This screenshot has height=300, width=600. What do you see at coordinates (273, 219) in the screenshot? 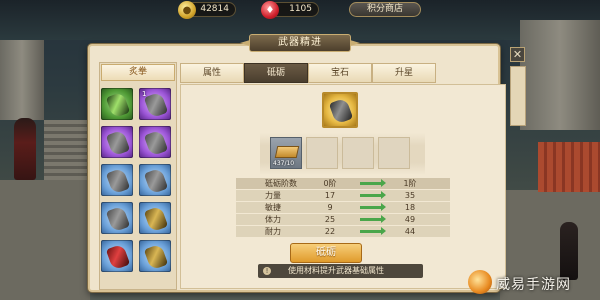
I see `stat-label: 体力` at bounding box center [273, 219].